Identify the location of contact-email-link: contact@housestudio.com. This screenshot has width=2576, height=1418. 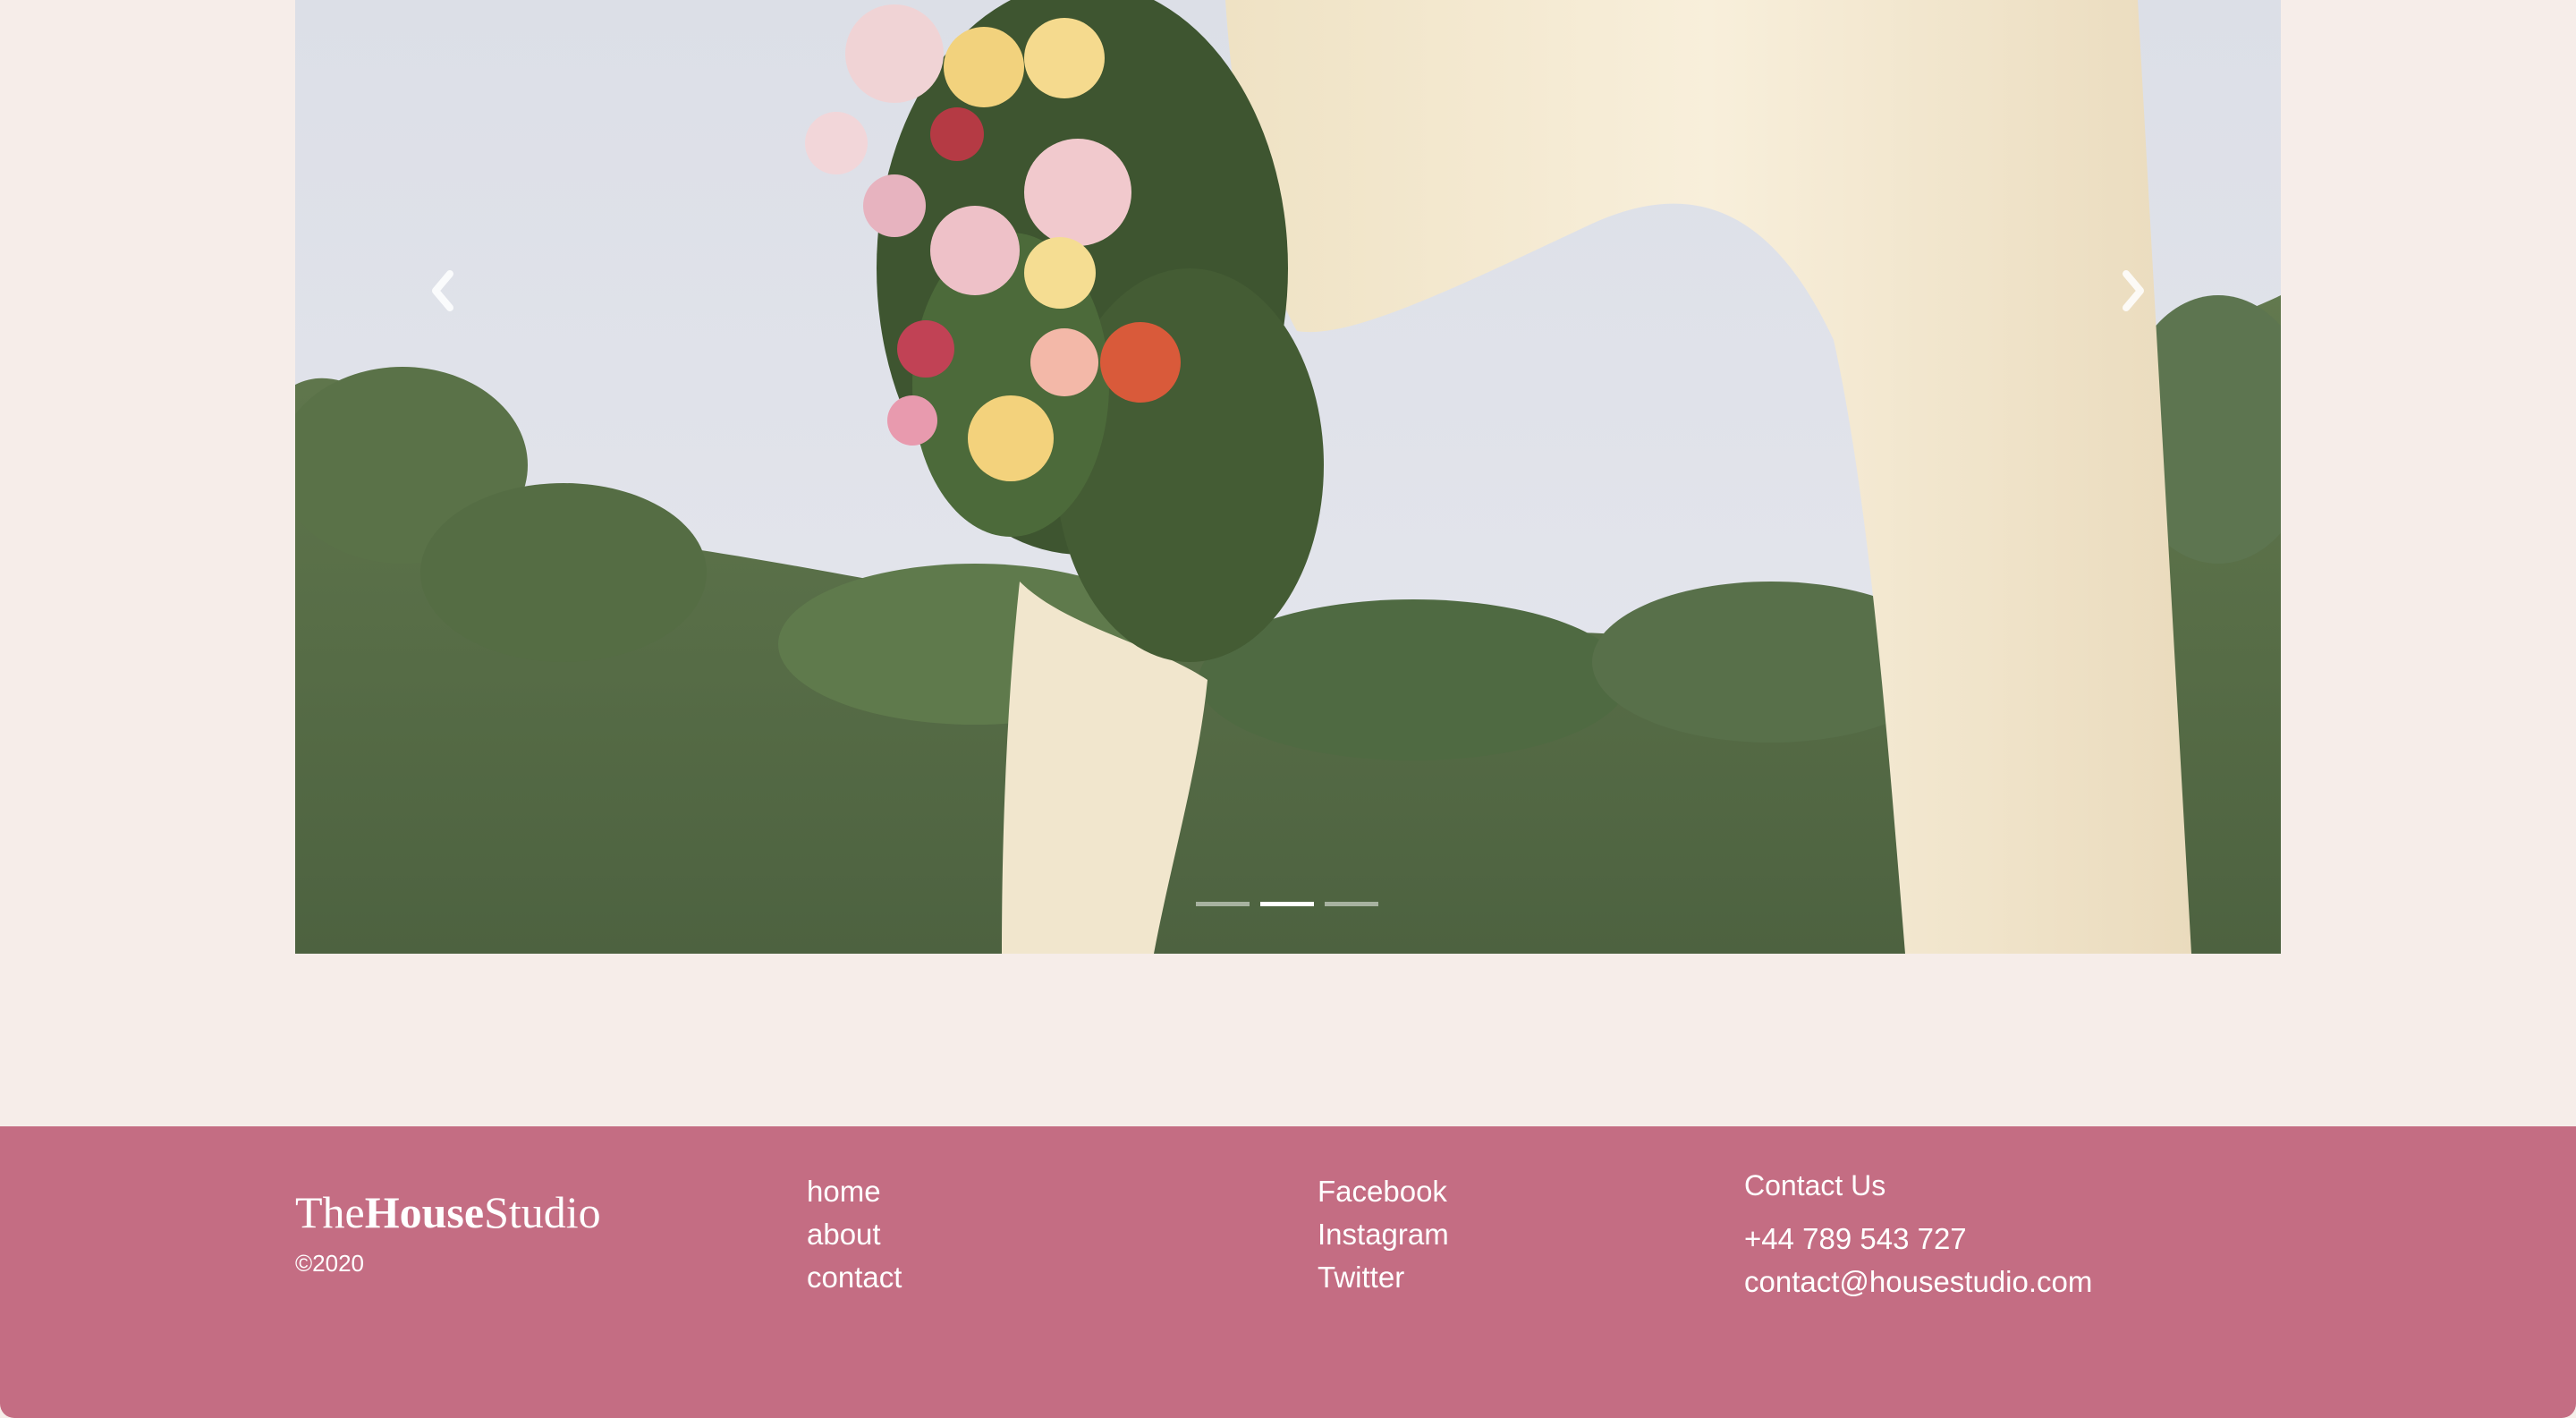
(1918, 1282).